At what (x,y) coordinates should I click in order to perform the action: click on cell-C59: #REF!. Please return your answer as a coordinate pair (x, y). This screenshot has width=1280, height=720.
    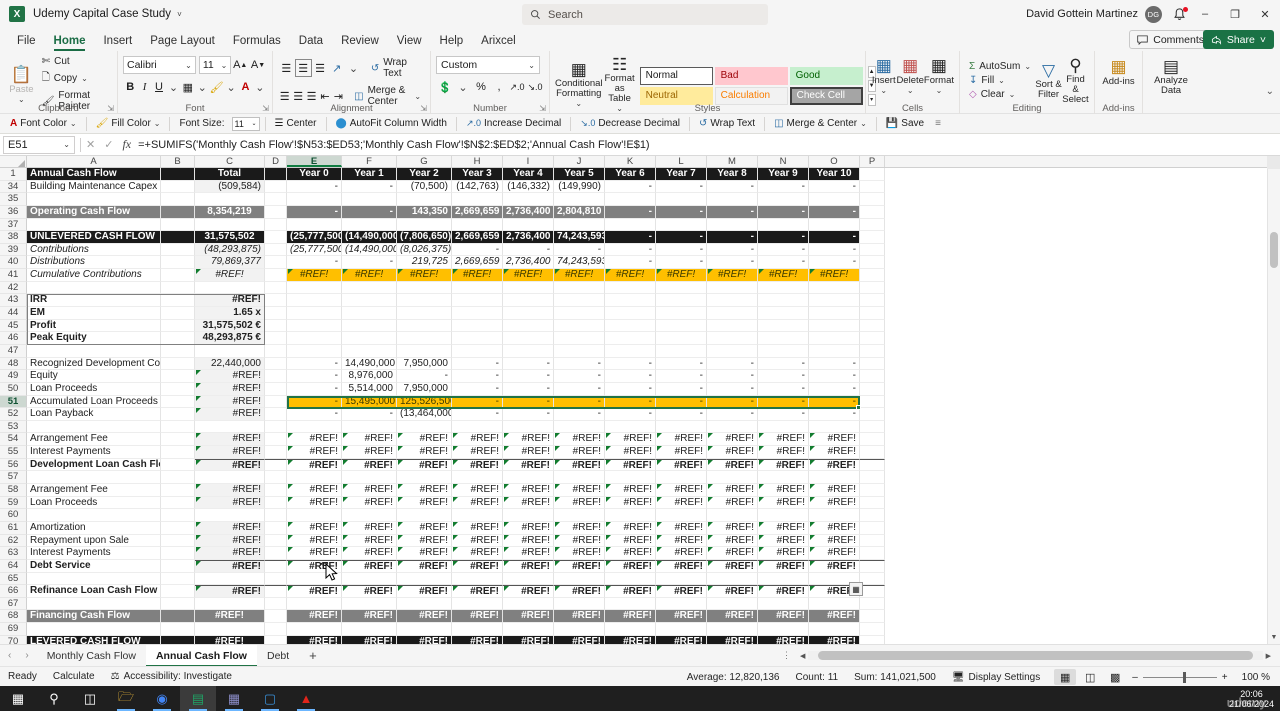
    Looking at the image, I should click on (230, 503).